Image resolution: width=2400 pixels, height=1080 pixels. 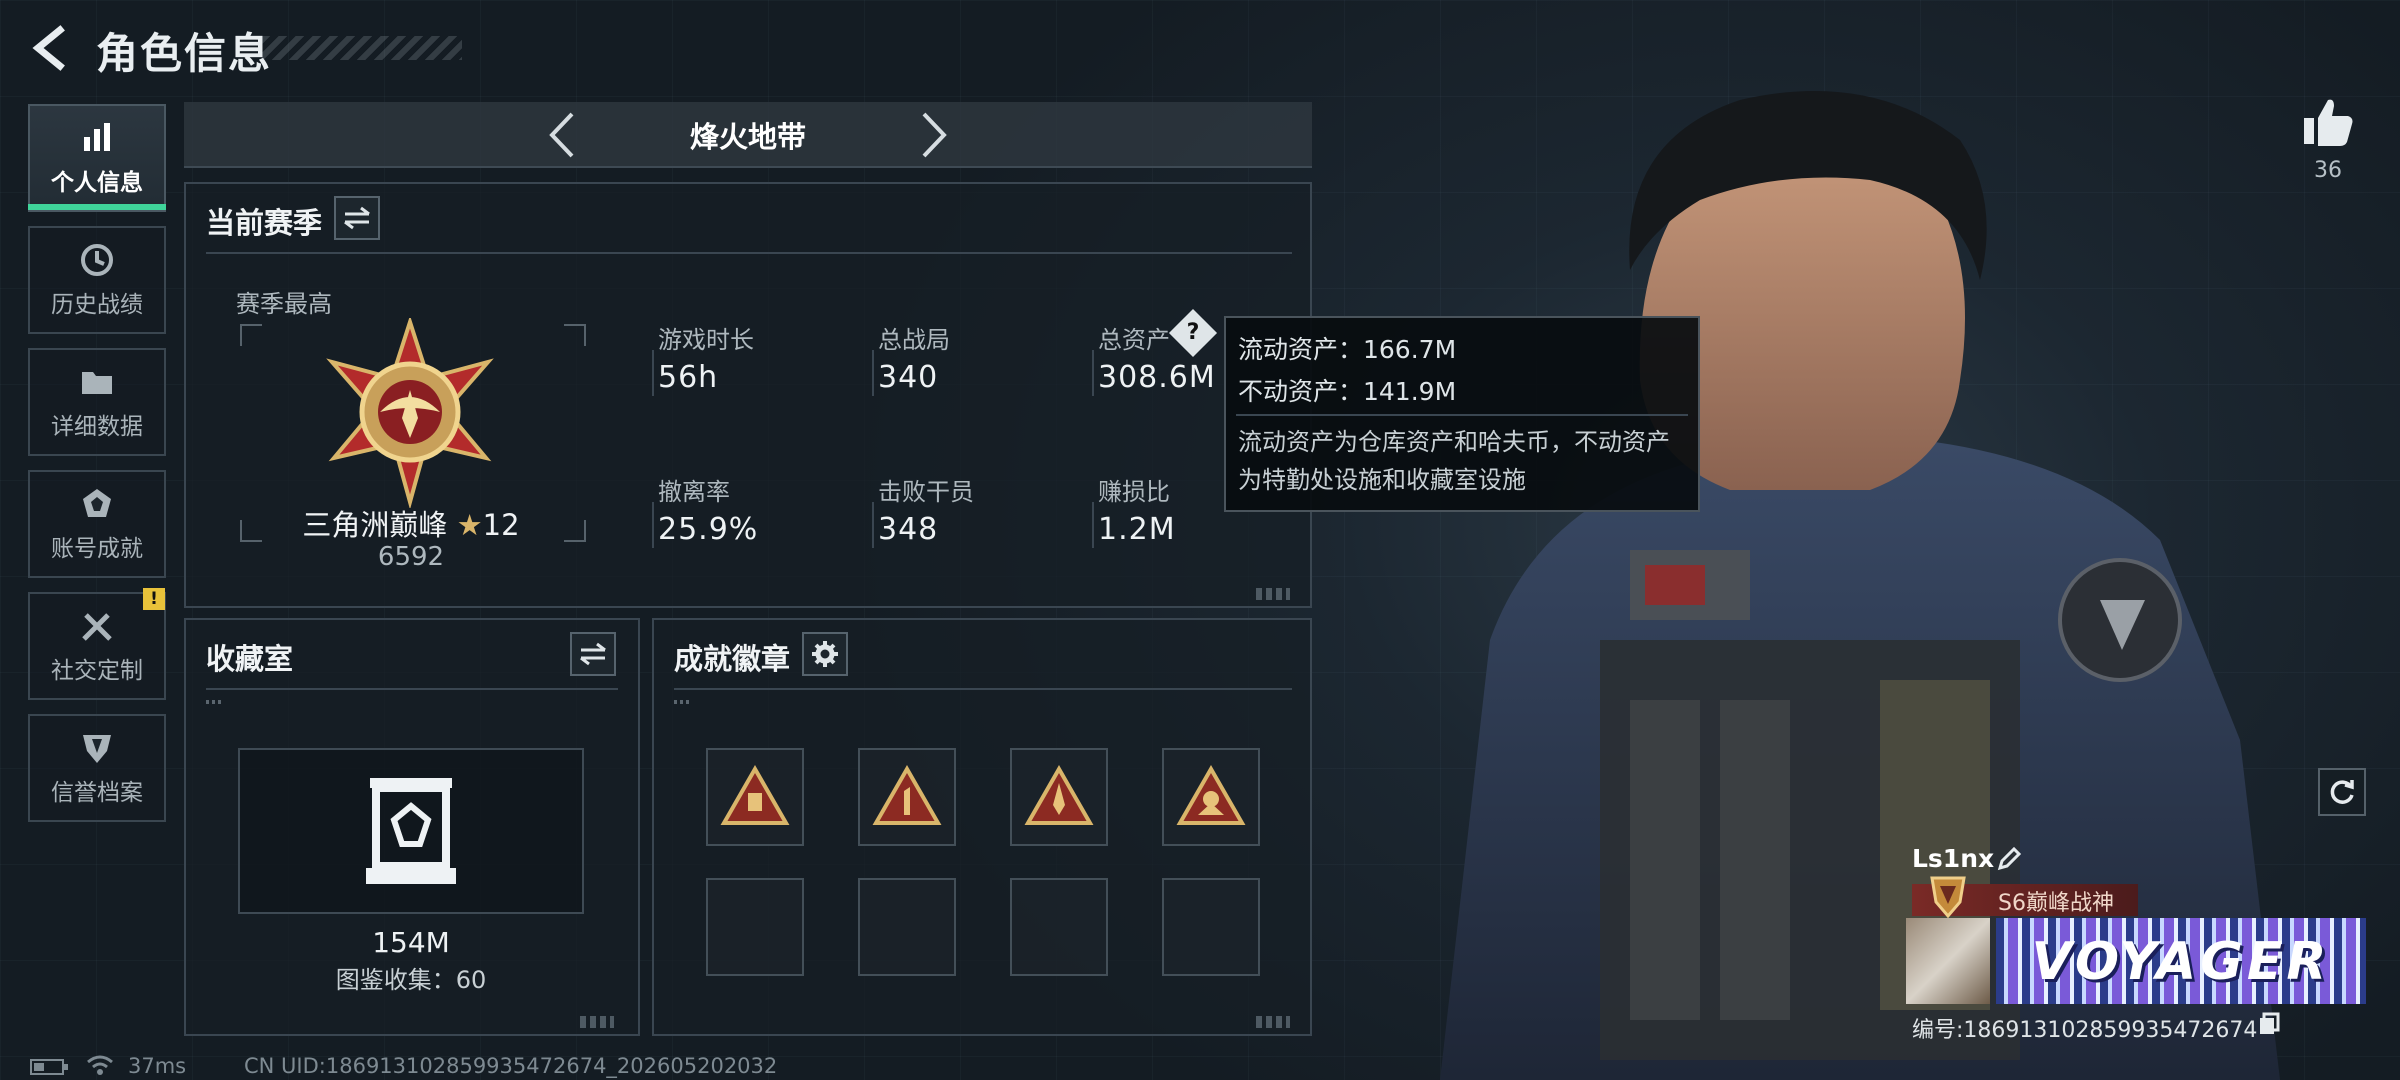 I want to click on collection-value: 154M, so click(x=411, y=942).